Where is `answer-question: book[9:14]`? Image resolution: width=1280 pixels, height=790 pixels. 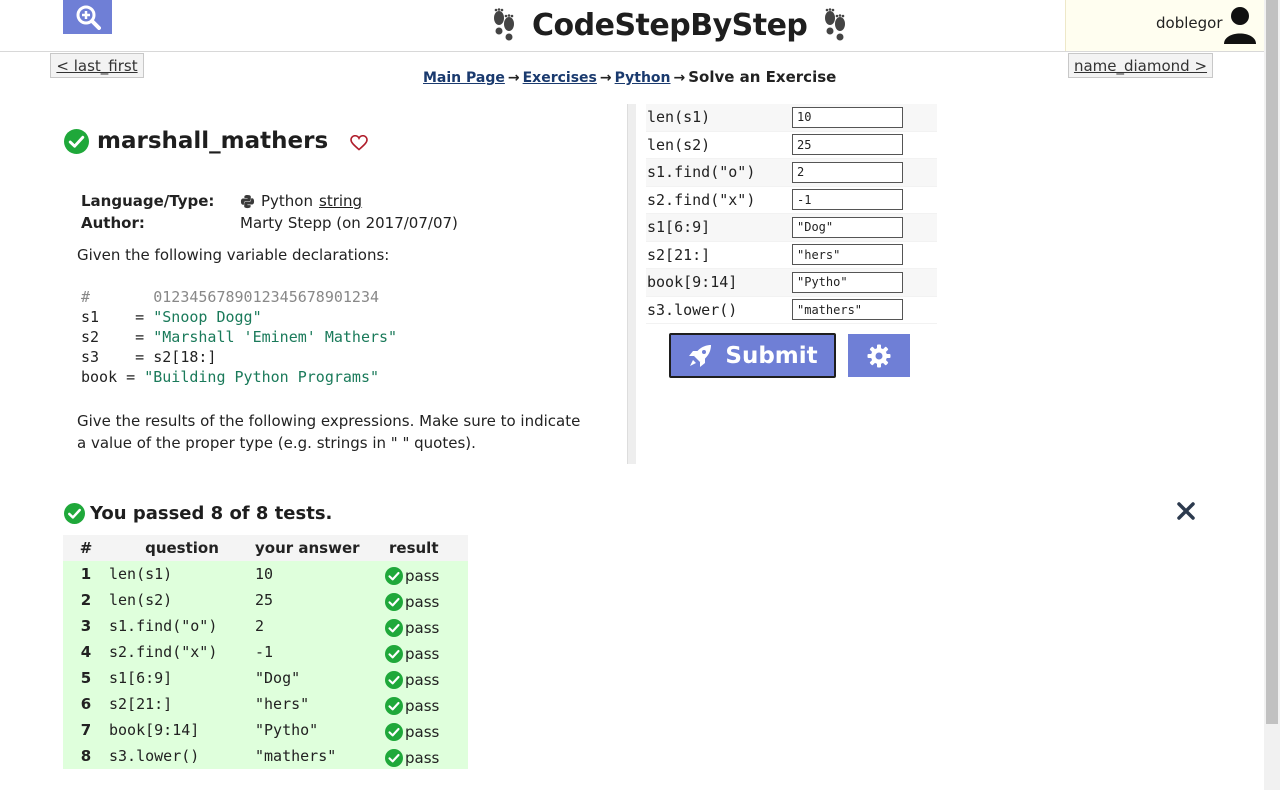
answer-question: book[9:14] is located at coordinates (692, 282).